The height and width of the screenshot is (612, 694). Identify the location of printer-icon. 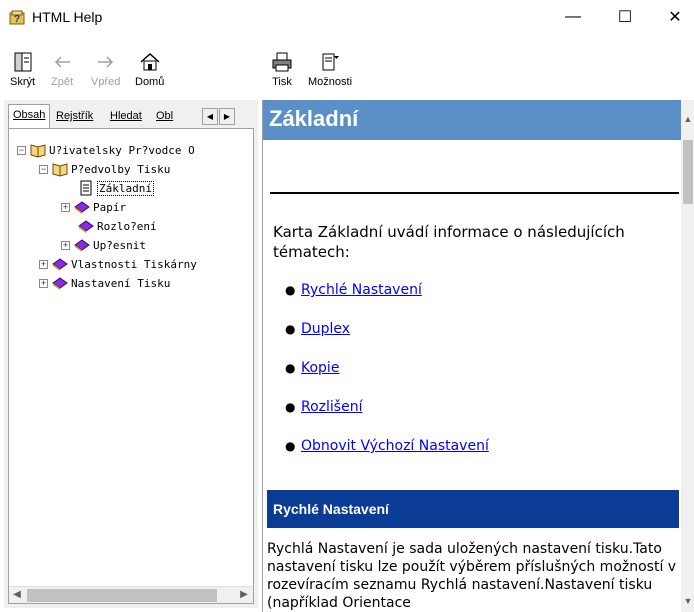
(282, 62).